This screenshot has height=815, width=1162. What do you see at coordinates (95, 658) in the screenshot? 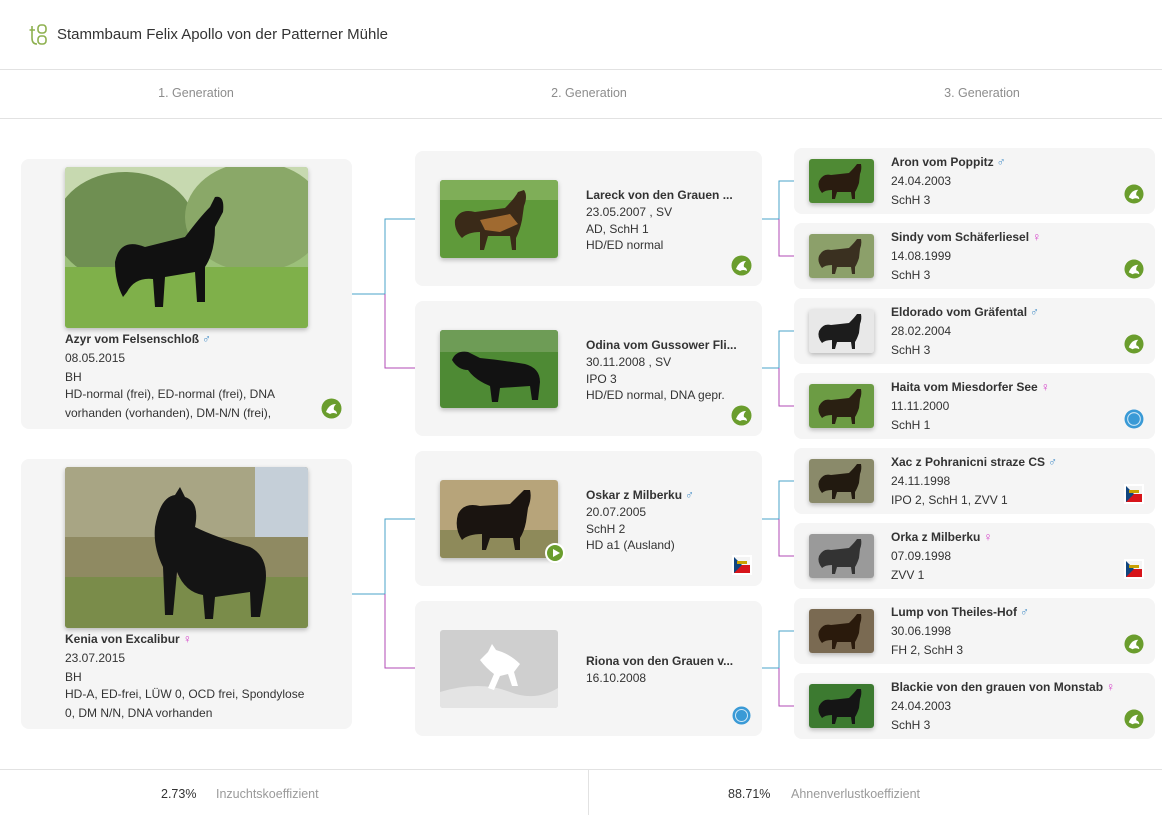
I see `dog-birthdate: 23.07.2015` at bounding box center [95, 658].